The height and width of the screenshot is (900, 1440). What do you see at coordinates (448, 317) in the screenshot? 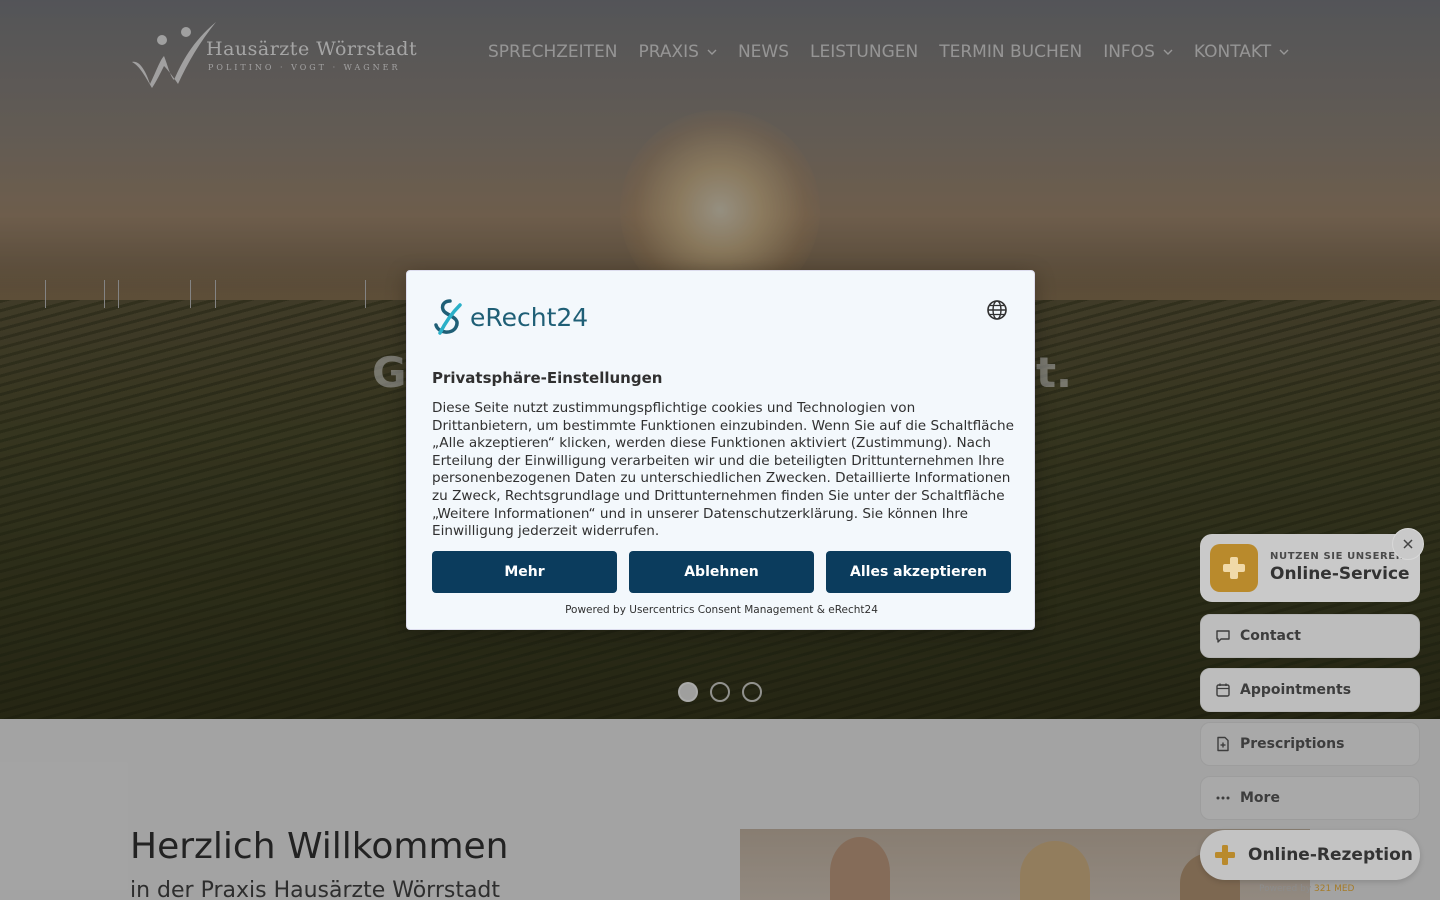
I see `erecht24-logo-icon` at bounding box center [448, 317].